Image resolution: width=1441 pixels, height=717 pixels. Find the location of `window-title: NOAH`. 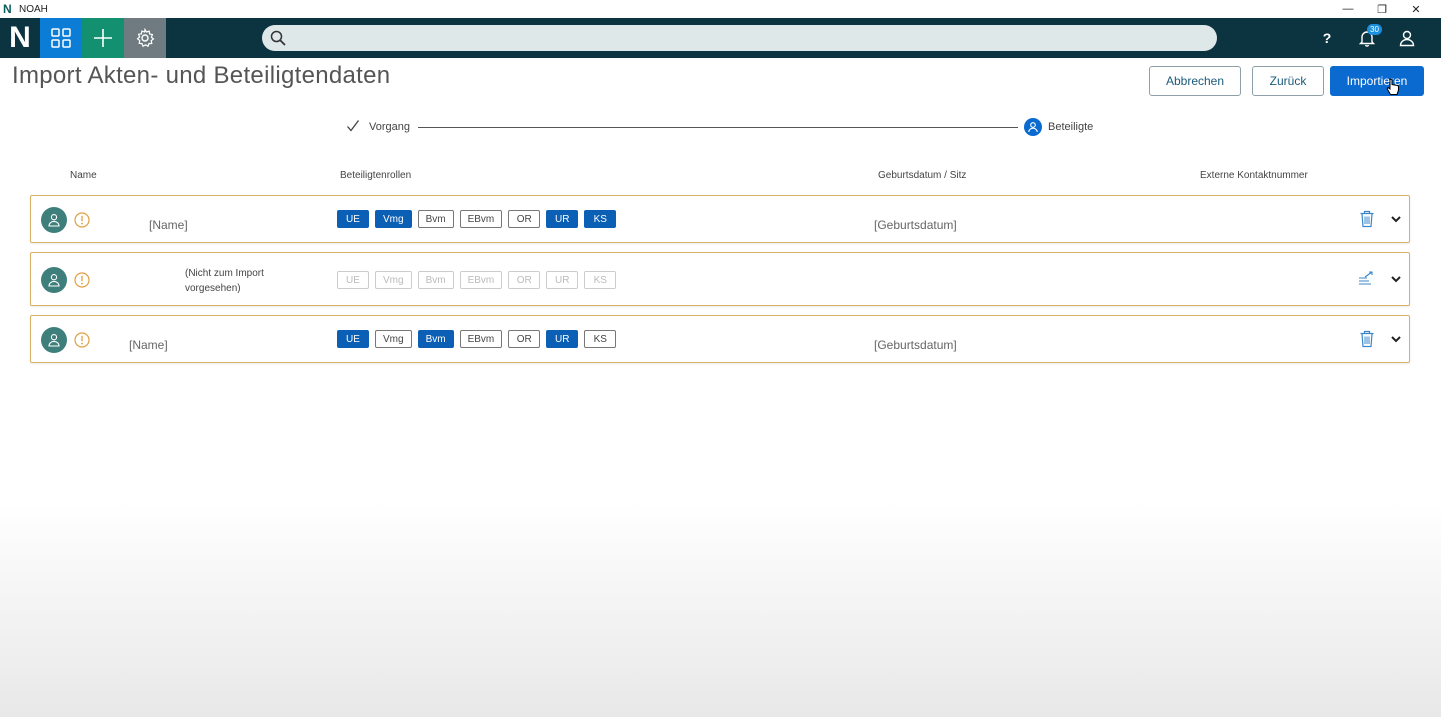

window-title: NOAH is located at coordinates (33, 9).